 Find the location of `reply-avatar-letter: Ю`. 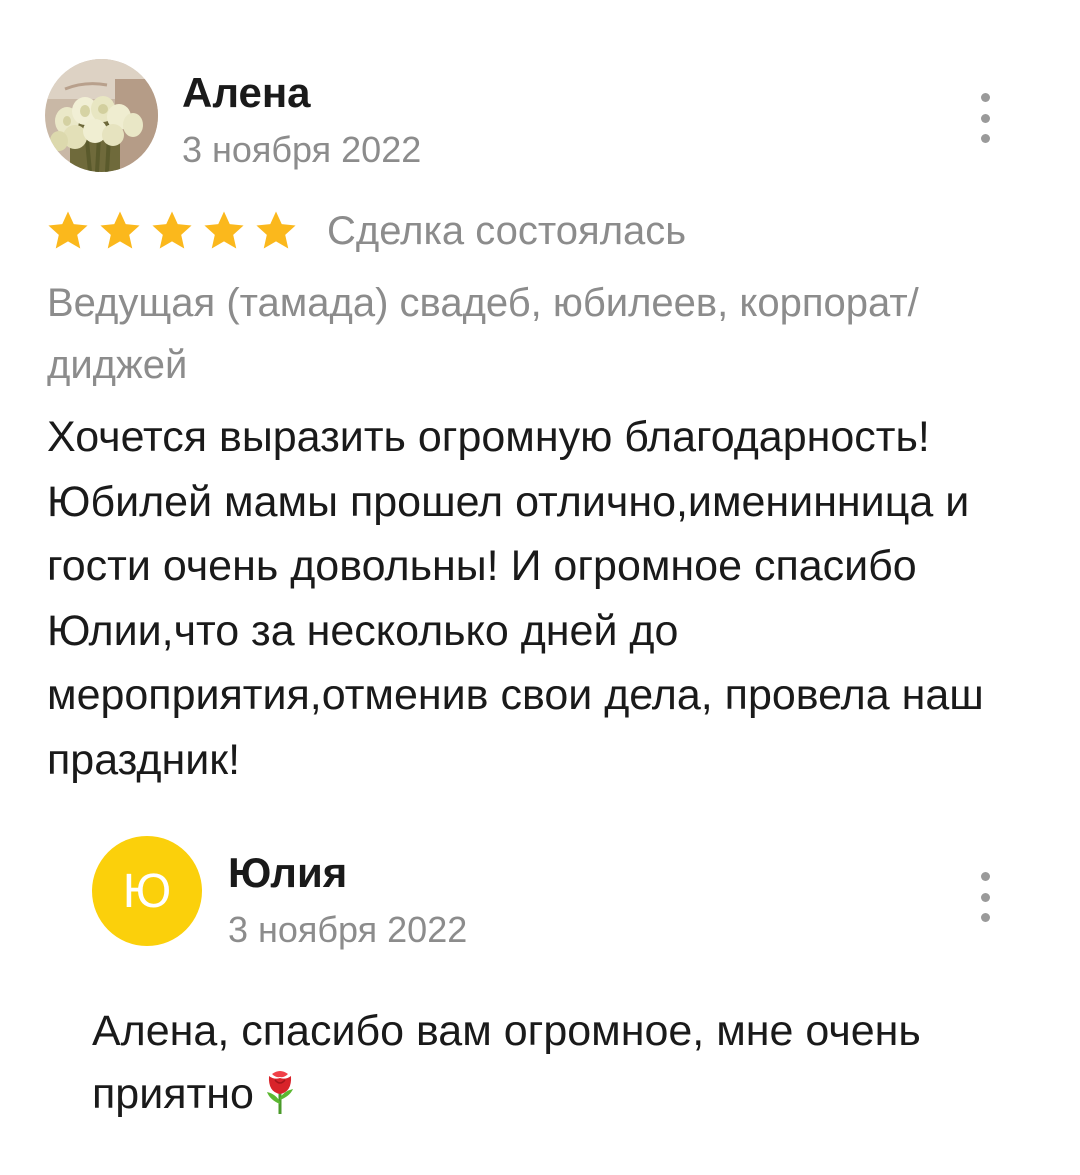

reply-avatar-letter: Ю is located at coordinates (147, 891).